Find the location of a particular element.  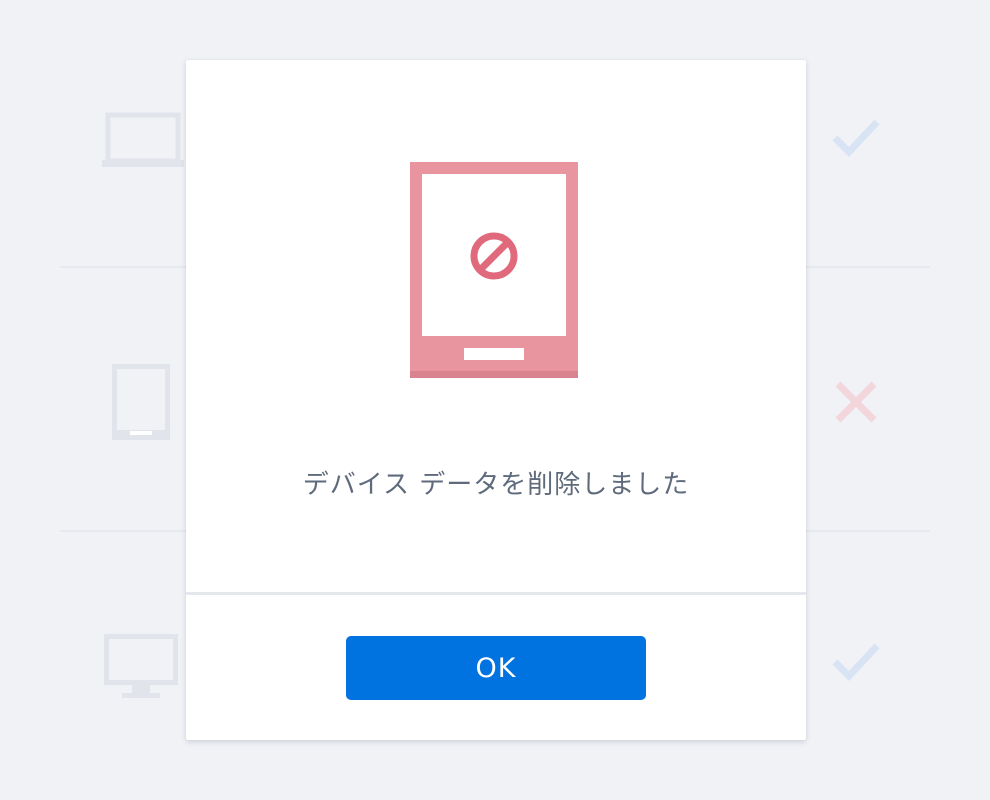

dialog-message: デバイス データを削除しました is located at coordinates (496, 485).